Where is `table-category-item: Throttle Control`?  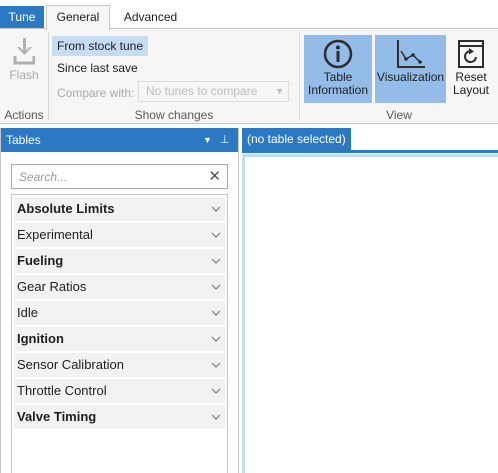
table-category-item: Throttle Control is located at coordinates (119, 391).